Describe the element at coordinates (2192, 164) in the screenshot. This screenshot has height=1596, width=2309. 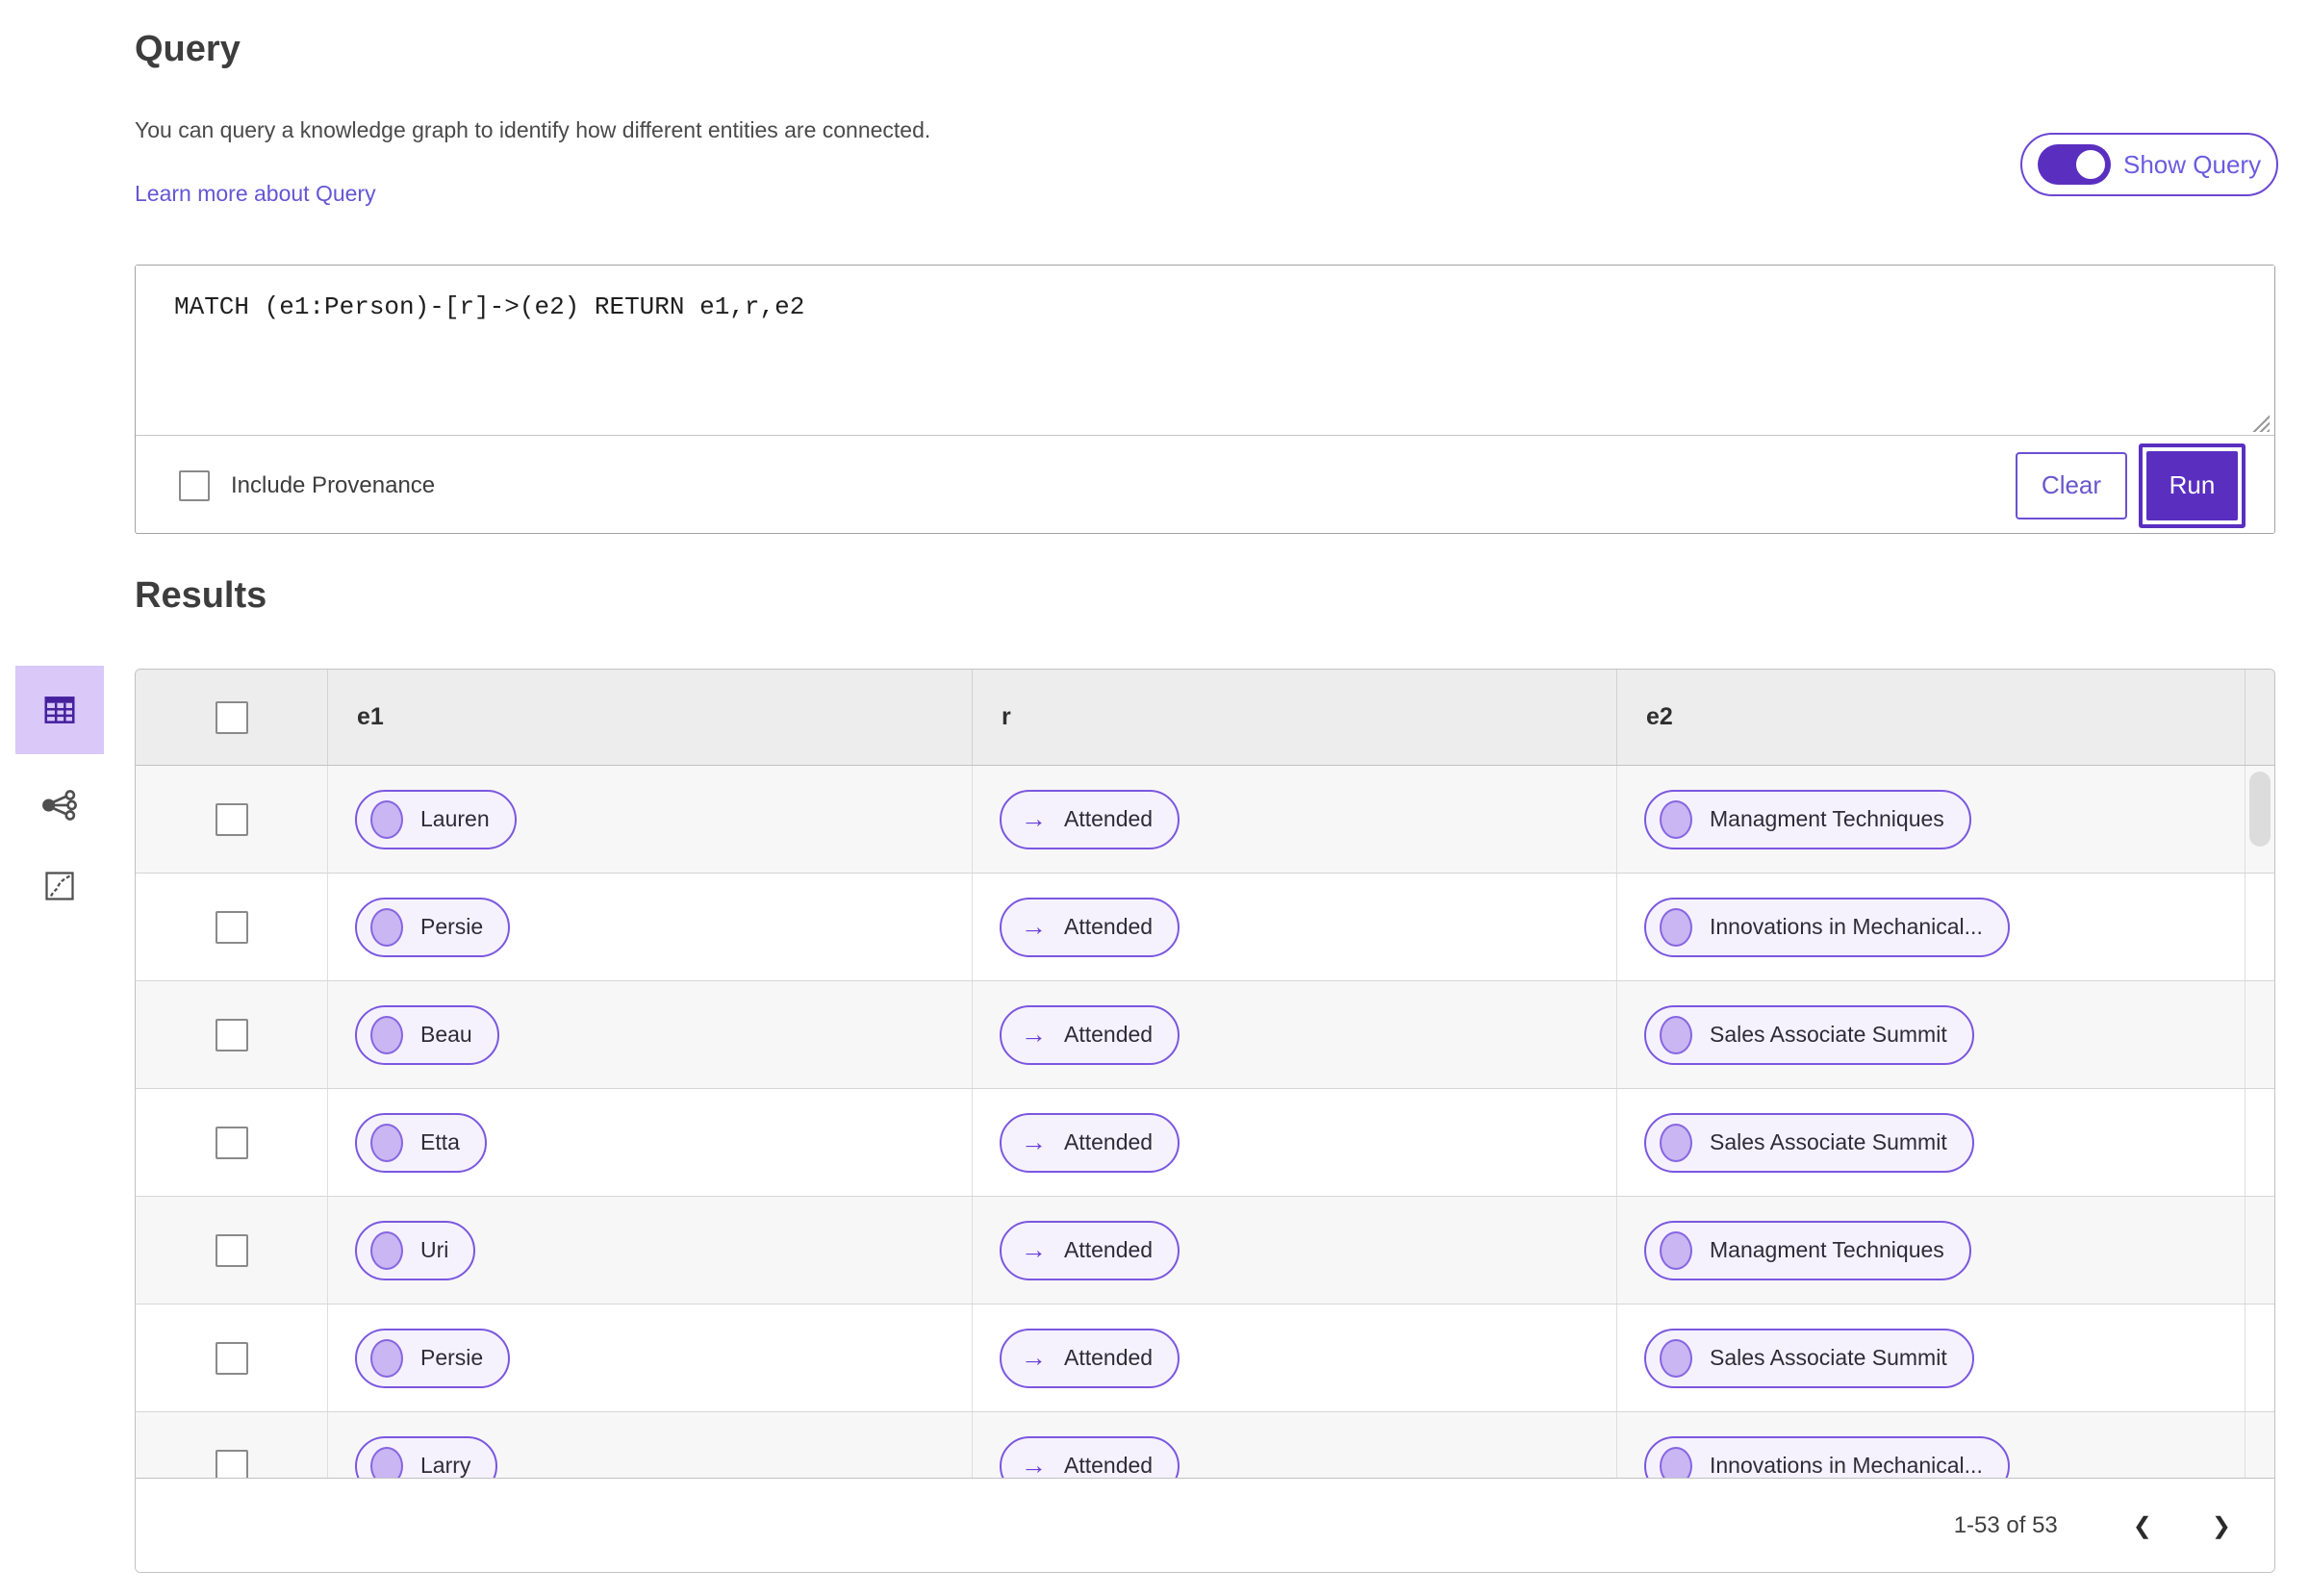
I see `show-query-label: Show Query` at that location.